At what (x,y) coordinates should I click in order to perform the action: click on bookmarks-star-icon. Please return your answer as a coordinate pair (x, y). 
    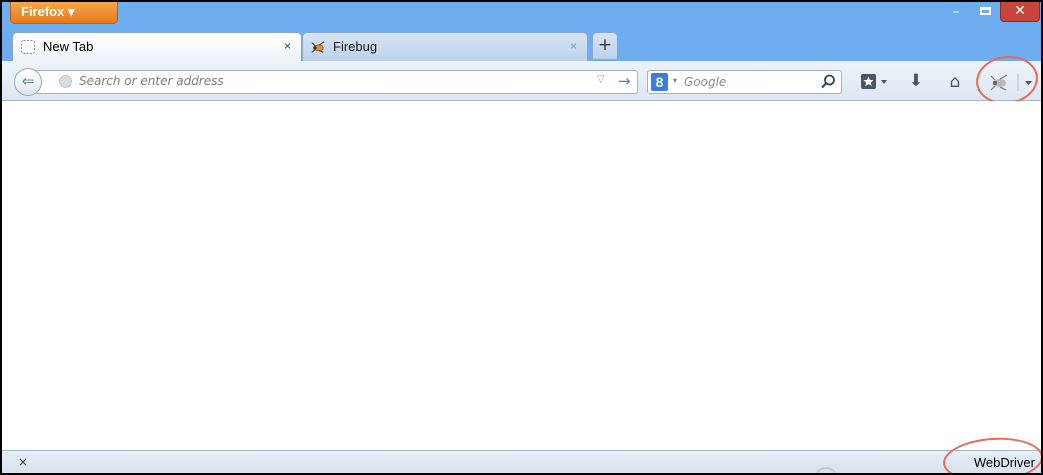
    Looking at the image, I should click on (874, 81).